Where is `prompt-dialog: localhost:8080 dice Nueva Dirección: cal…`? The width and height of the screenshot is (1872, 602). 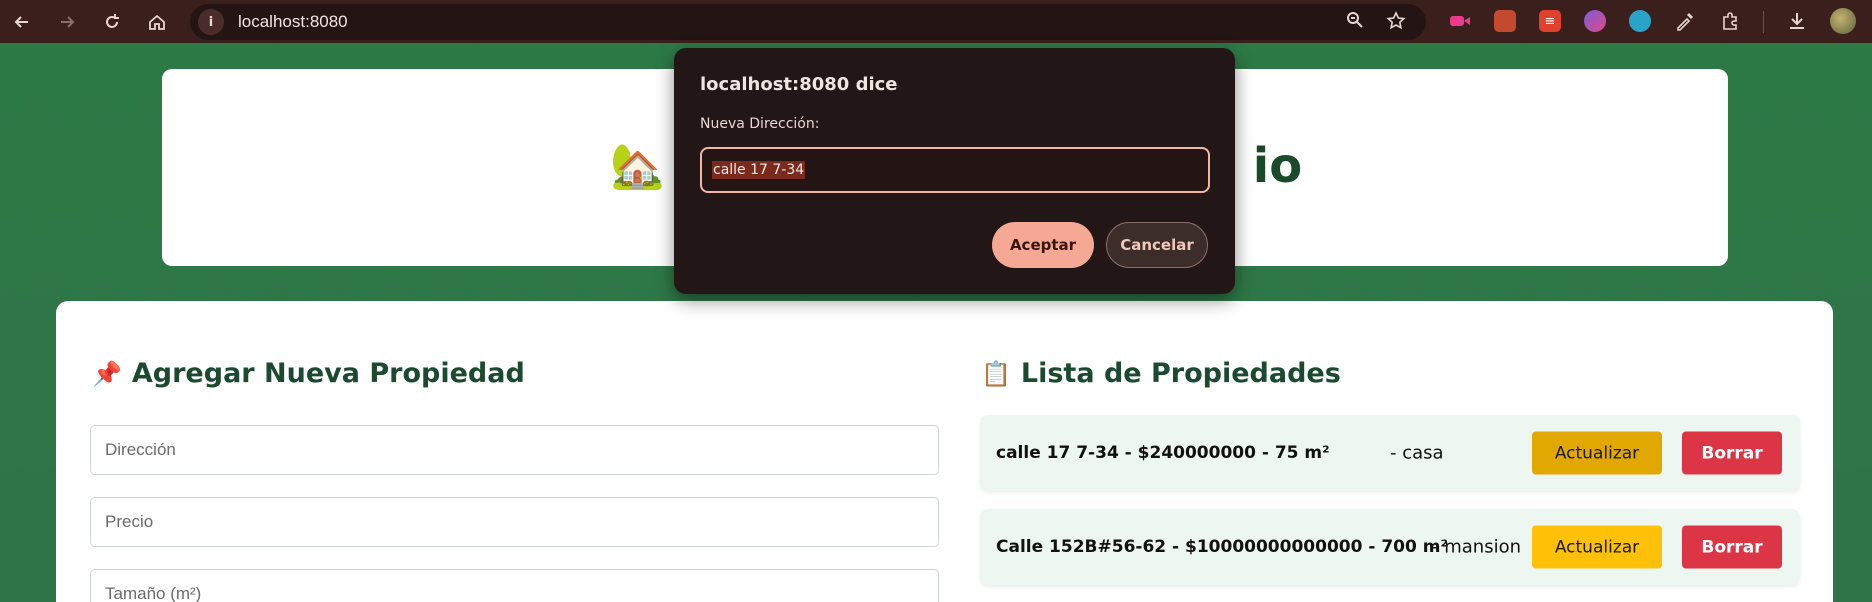
prompt-dialog: localhost:8080 dice Nueva Dirección: cal… is located at coordinates (954, 171).